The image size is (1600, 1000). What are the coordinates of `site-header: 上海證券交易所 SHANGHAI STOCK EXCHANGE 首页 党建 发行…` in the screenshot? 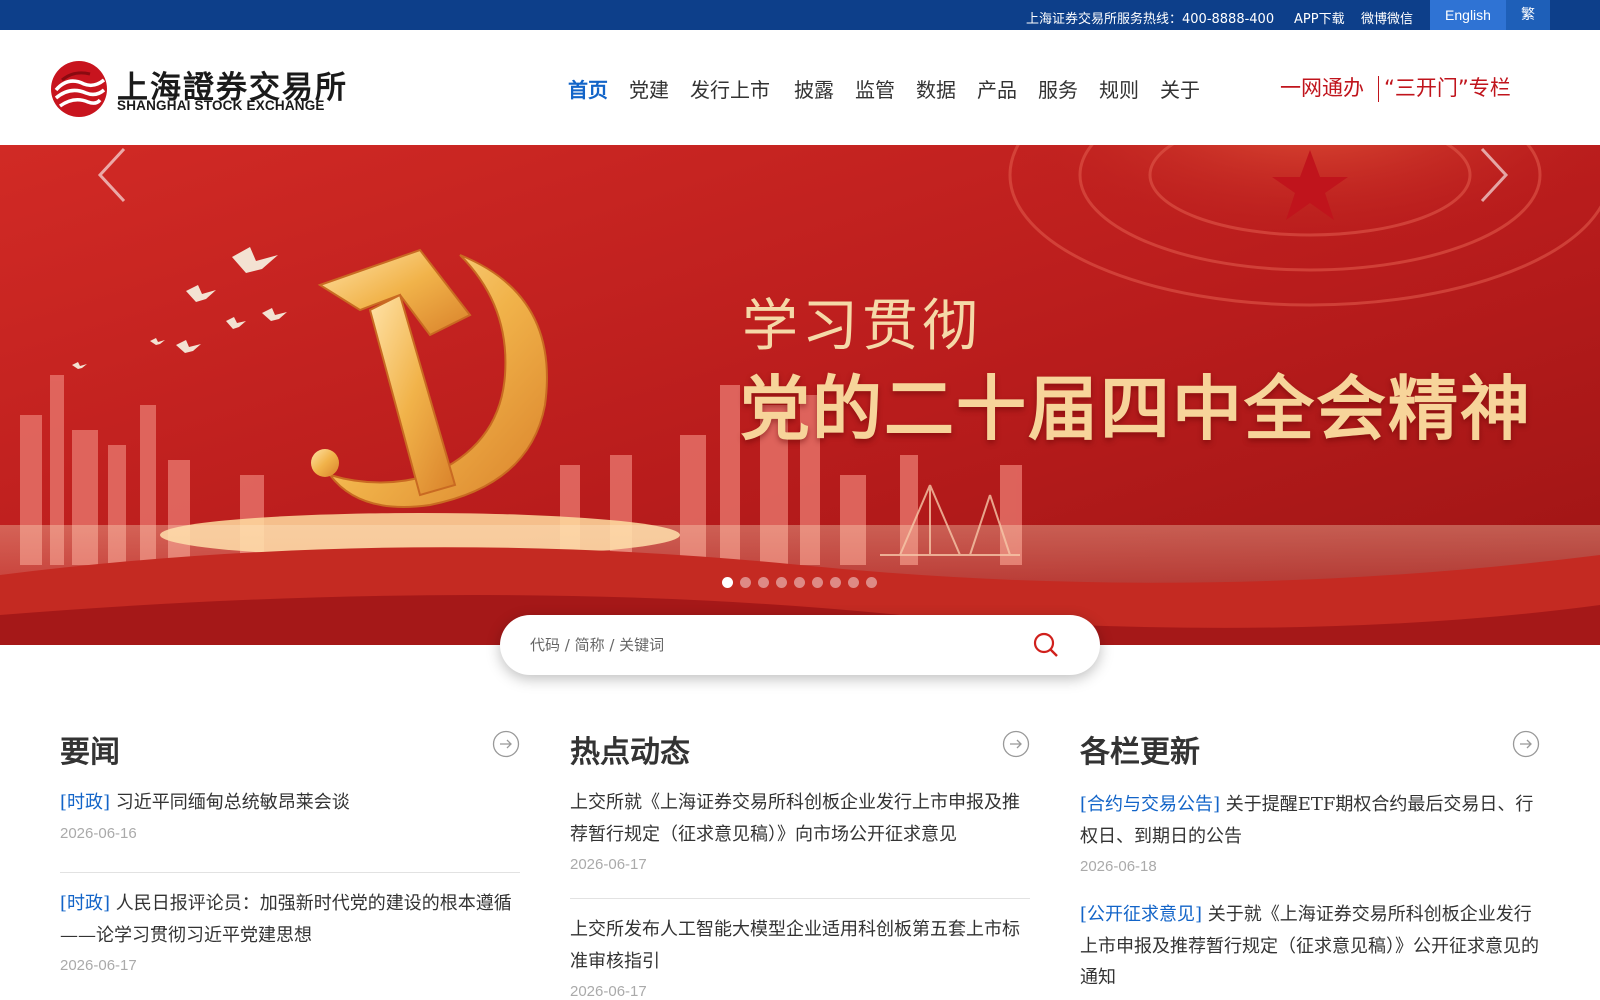 It's located at (800, 87).